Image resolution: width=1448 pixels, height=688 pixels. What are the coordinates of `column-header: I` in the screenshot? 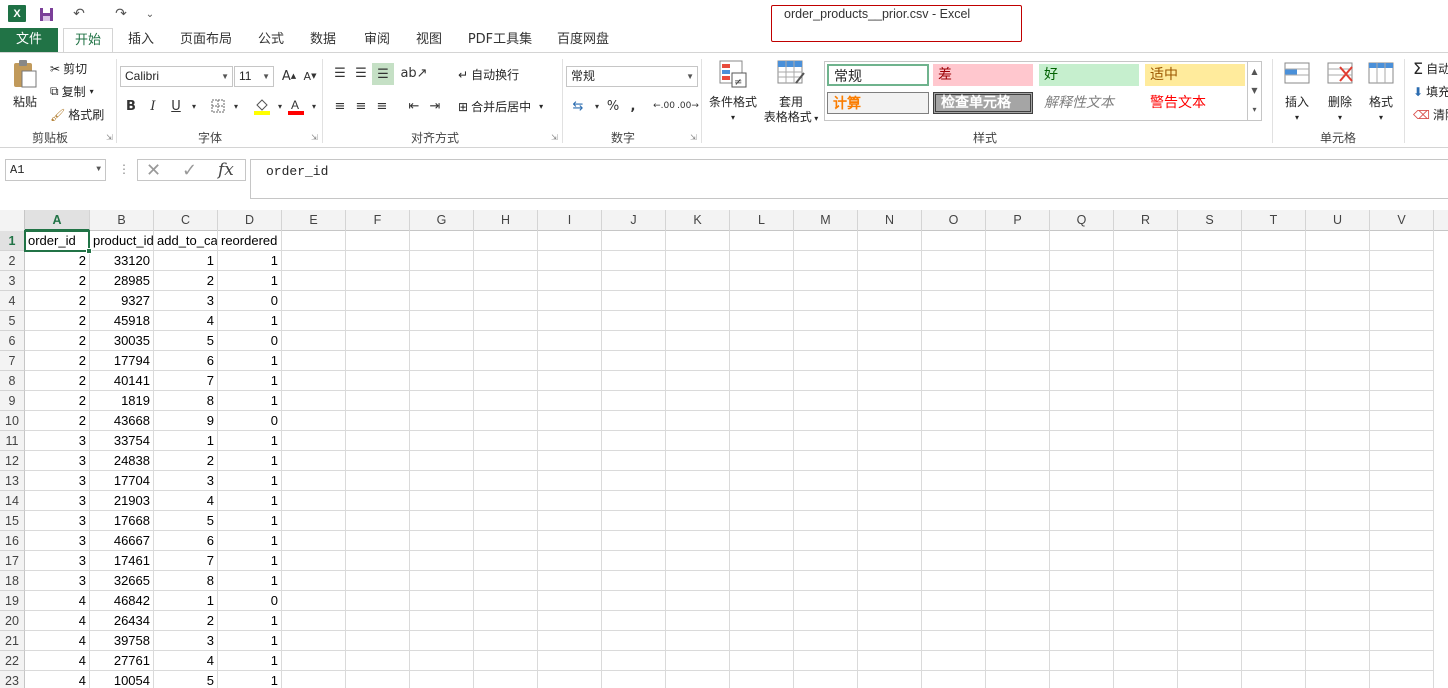 It's located at (570, 220).